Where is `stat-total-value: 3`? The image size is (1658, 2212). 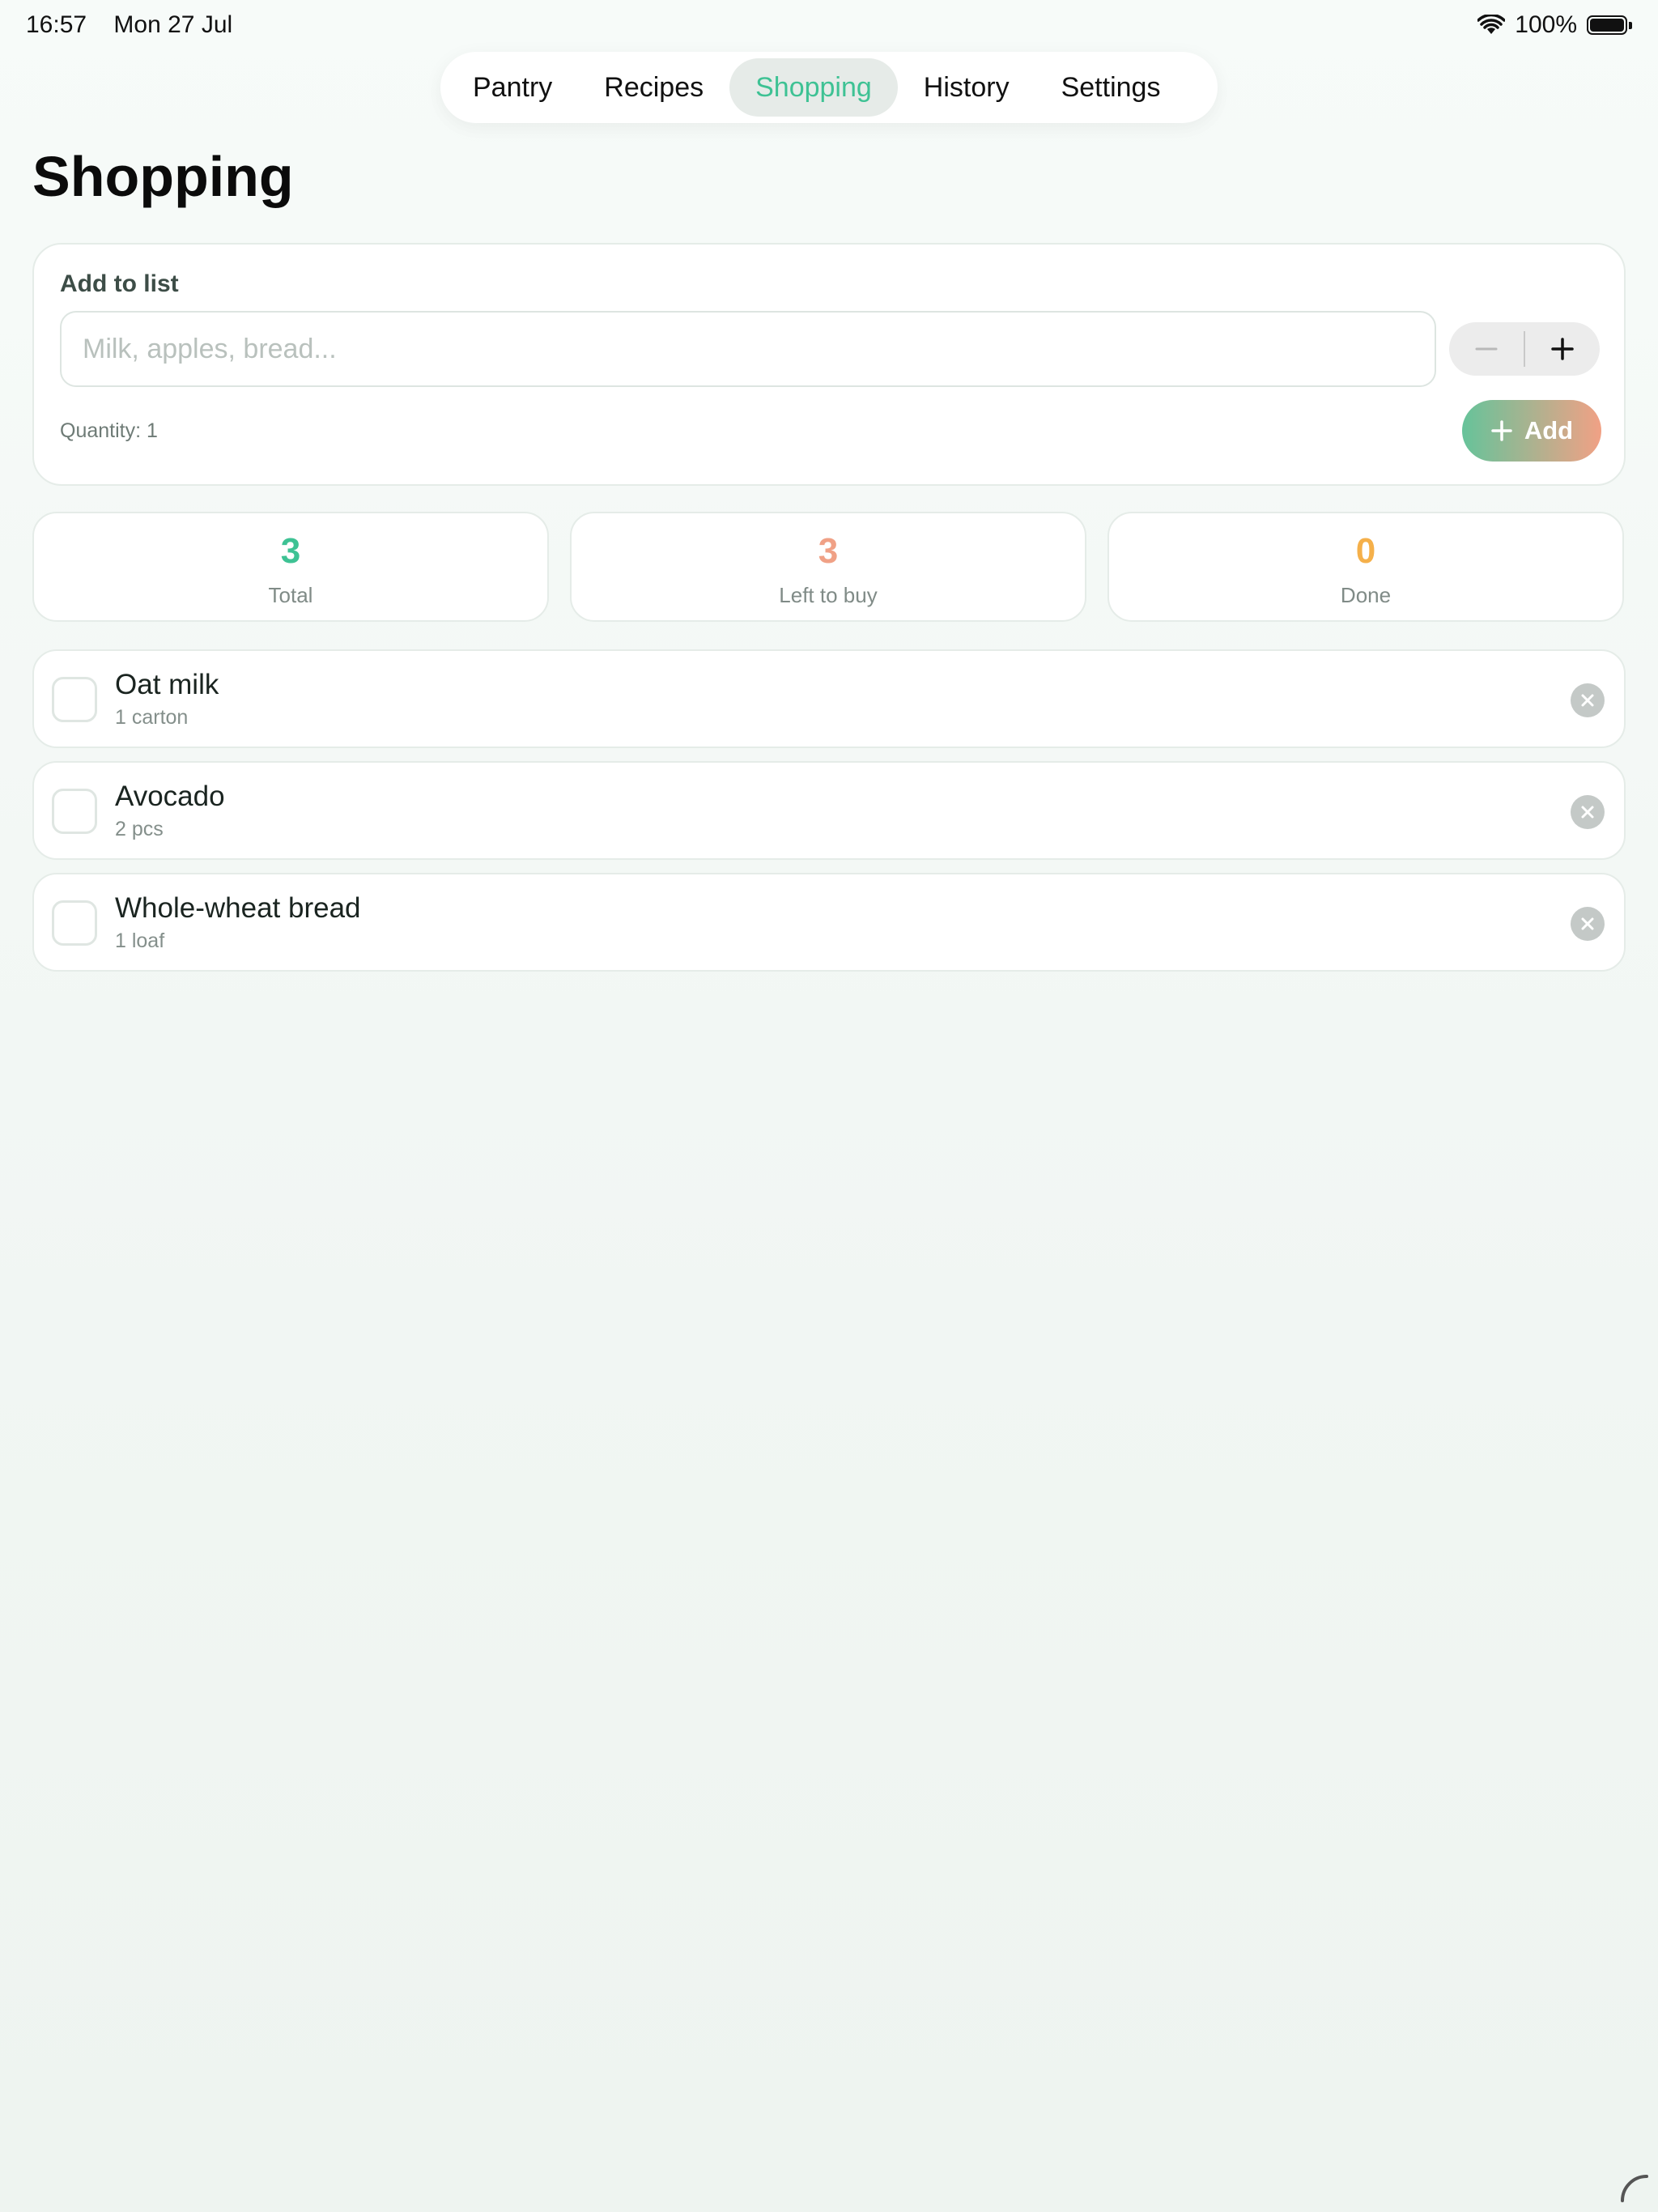
stat-total-value: 3 is located at coordinates (290, 551).